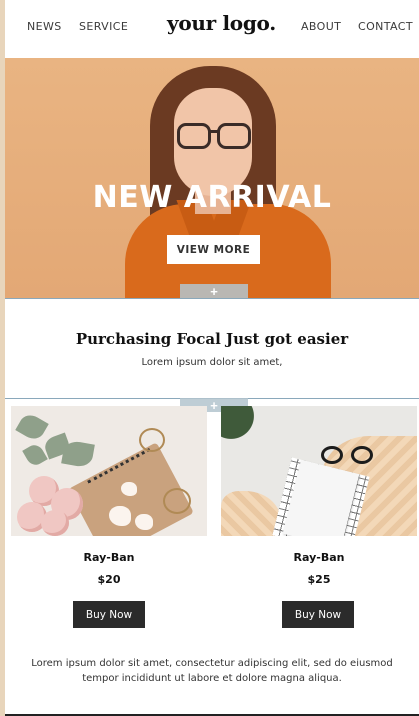  Describe the element at coordinates (109, 557) in the screenshot. I see `product-name-1: Ray-Ban` at that location.